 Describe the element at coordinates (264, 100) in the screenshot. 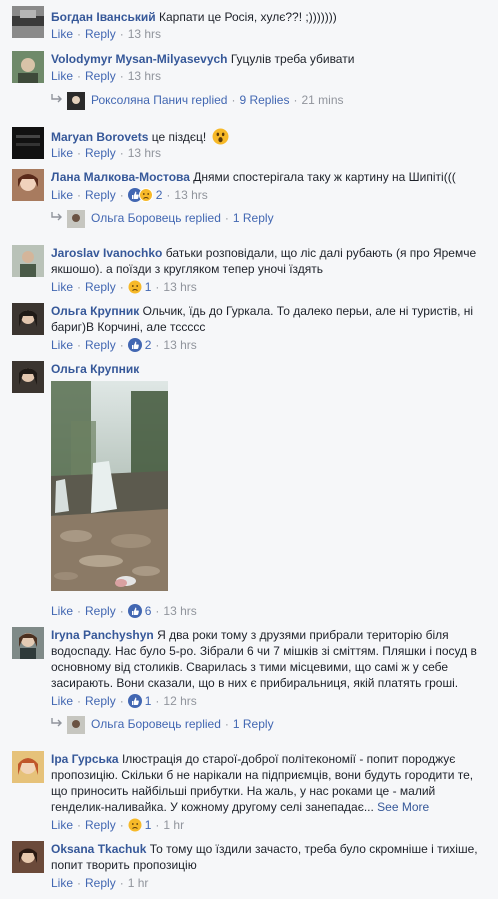

I see `reply-count: 9 Replies` at that location.